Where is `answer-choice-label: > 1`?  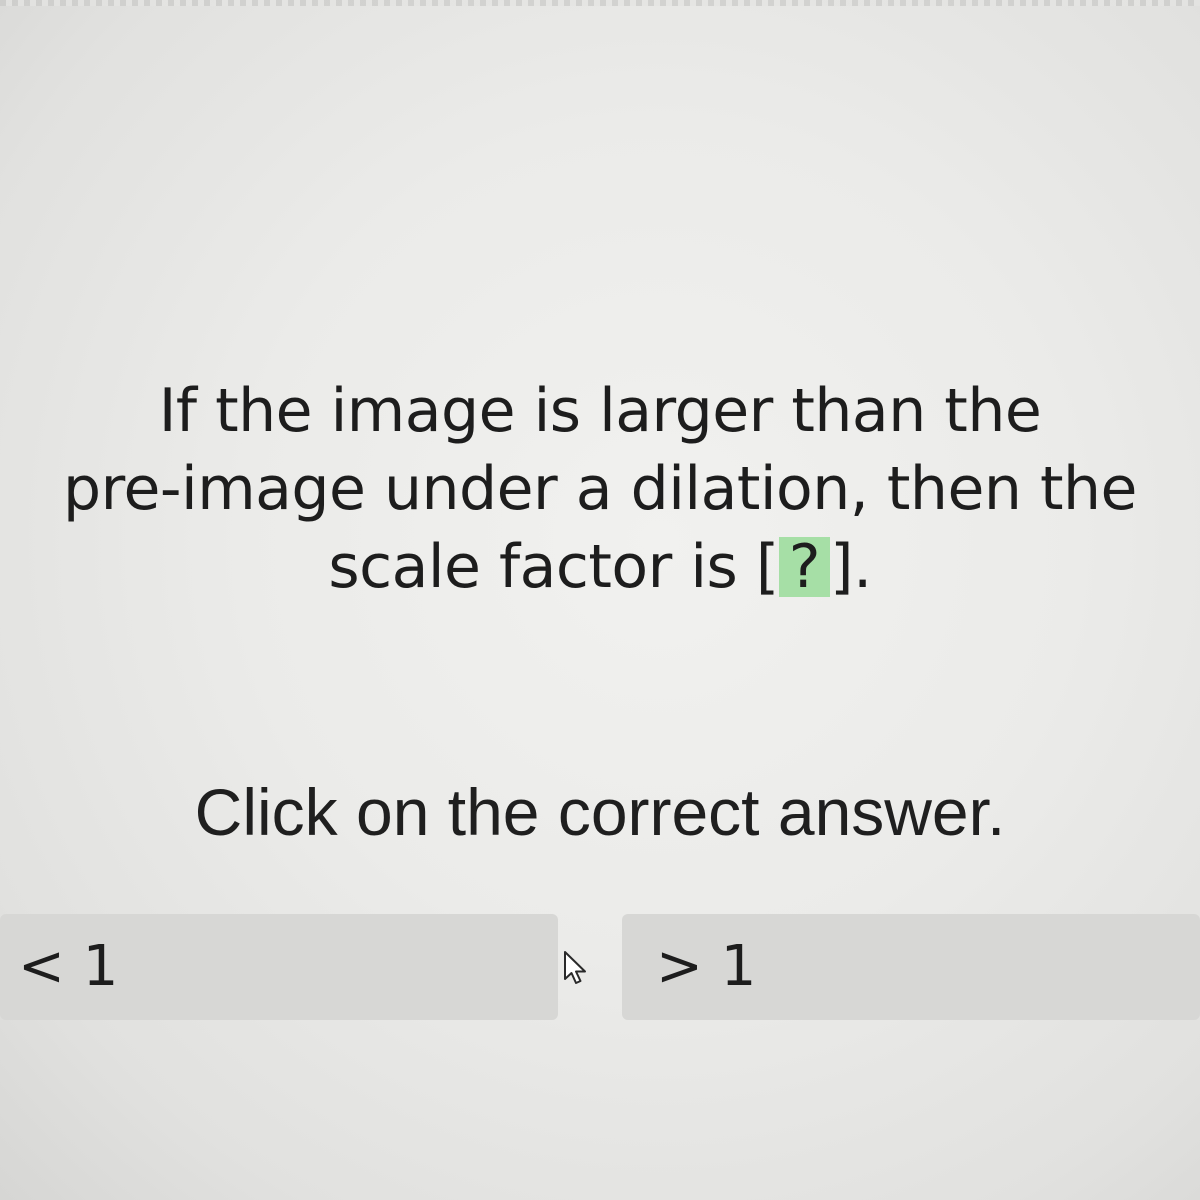 answer-choice-label: > 1 is located at coordinates (706, 966).